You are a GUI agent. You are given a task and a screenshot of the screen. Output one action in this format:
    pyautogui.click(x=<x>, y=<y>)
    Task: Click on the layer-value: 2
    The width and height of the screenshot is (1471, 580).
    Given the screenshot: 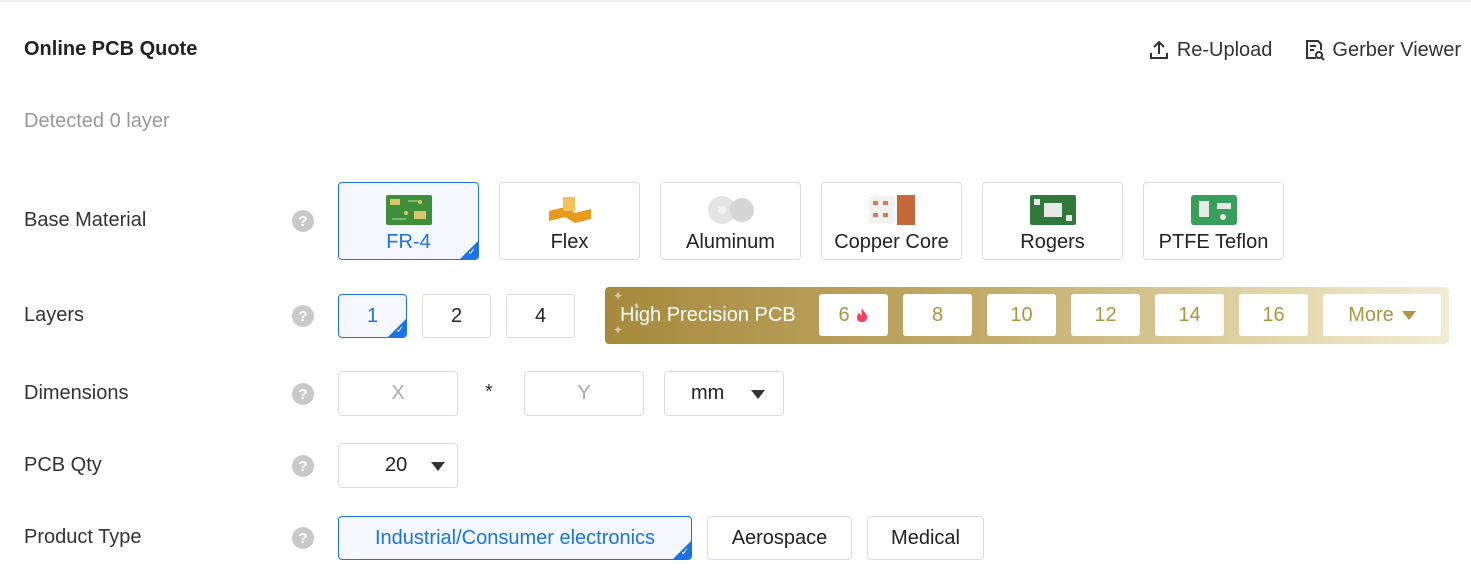 What is the action you would take?
    pyautogui.click(x=456, y=315)
    